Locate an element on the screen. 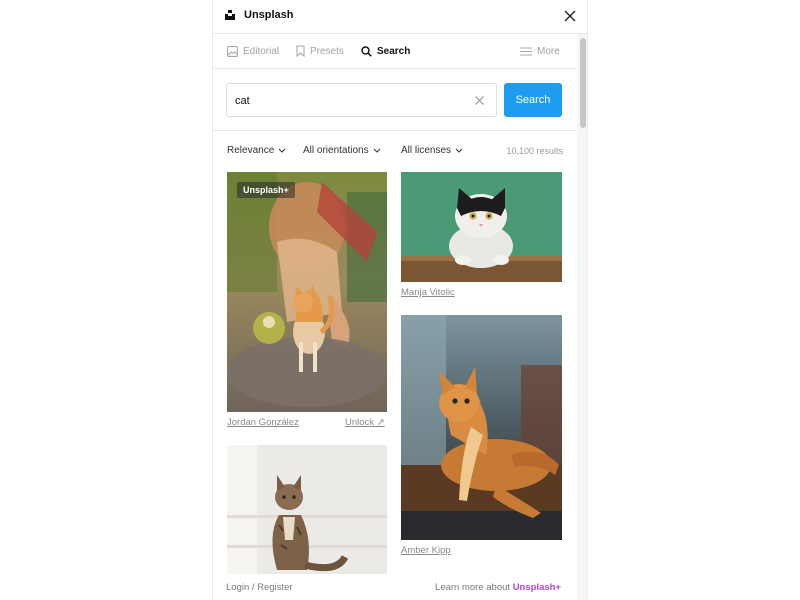 The width and height of the screenshot is (800, 600). tab-presets: Presets is located at coordinates (320, 51).